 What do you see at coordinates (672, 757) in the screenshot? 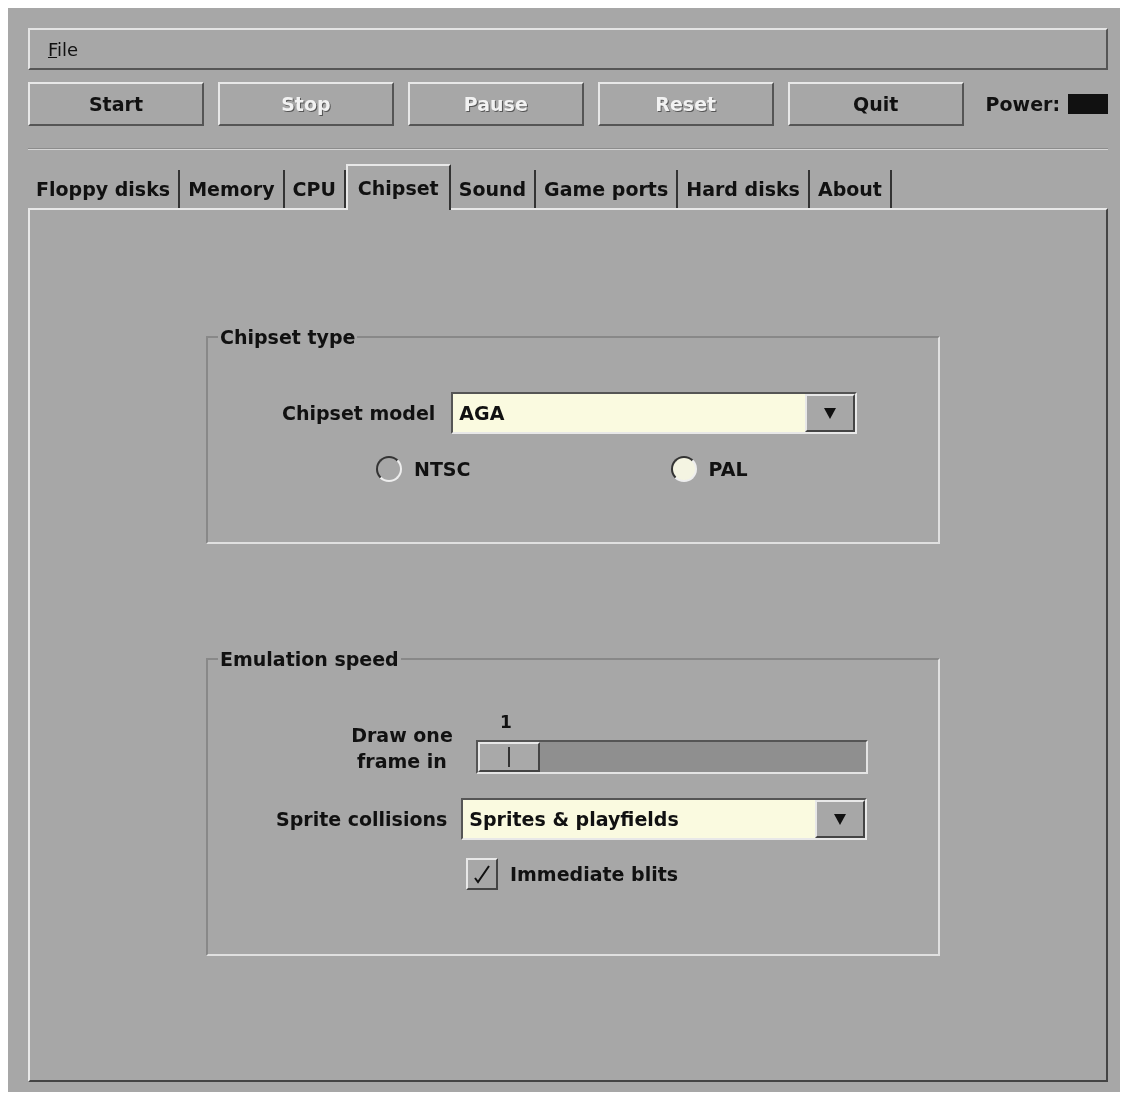
I see `slider` at bounding box center [672, 757].